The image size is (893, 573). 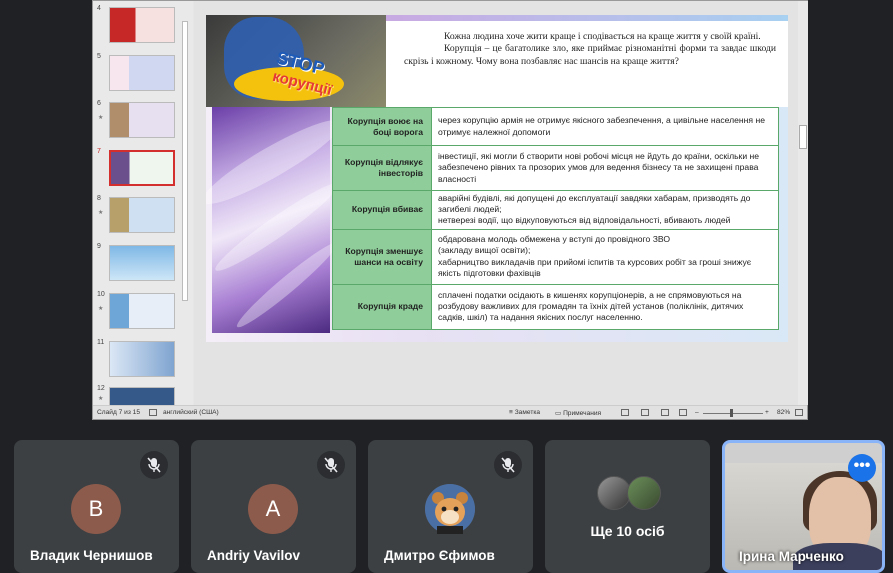 I want to click on slide-number: 11, so click(x=101, y=342).